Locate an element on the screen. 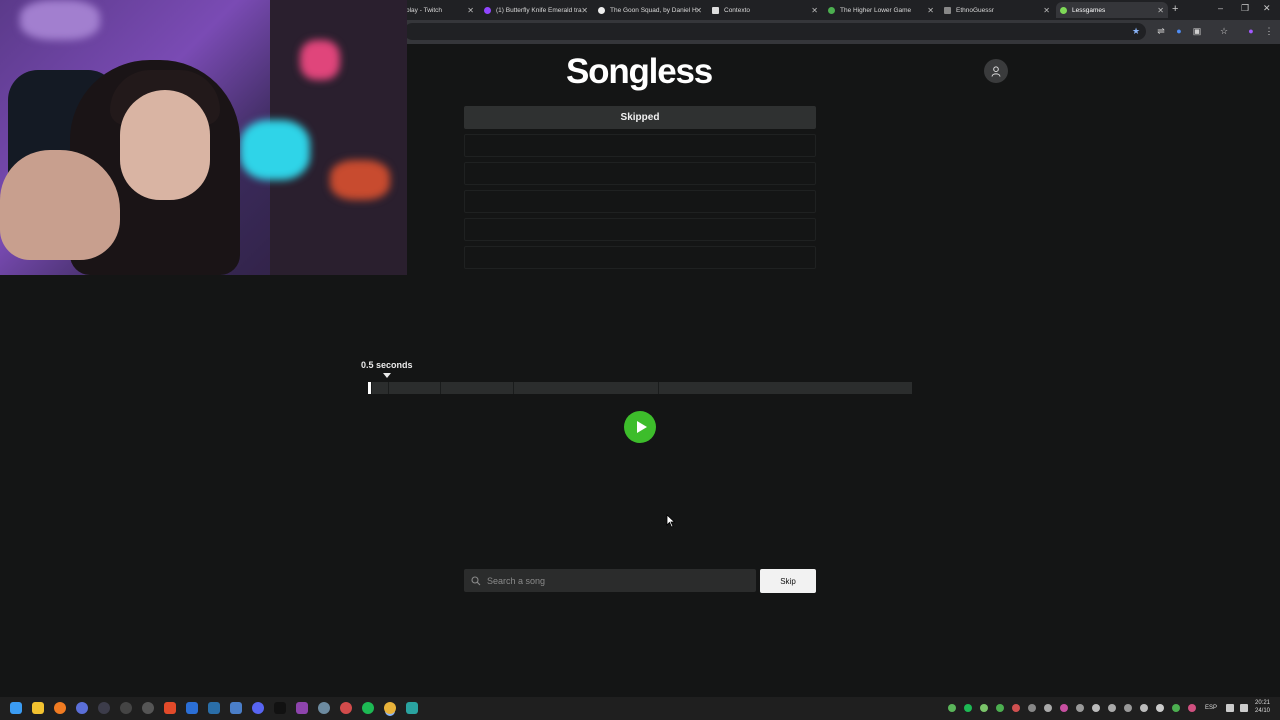 The height and width of the screenshot is (720, 1280). tiktok-icon is located at coordinates (280, 708).